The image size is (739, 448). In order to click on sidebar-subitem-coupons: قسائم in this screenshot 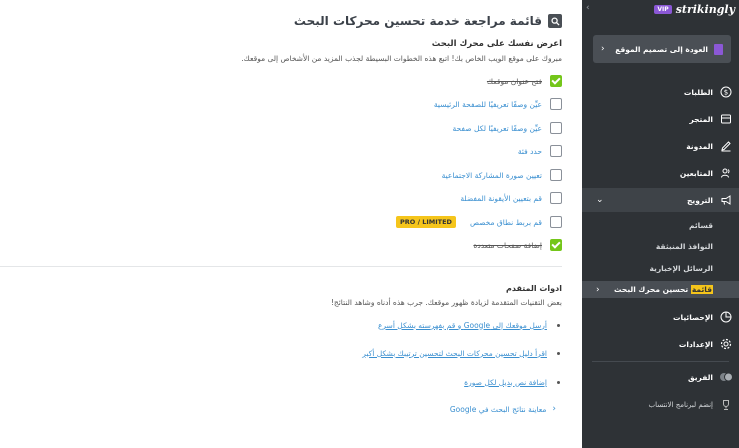, I will do `click(701, 225)`.